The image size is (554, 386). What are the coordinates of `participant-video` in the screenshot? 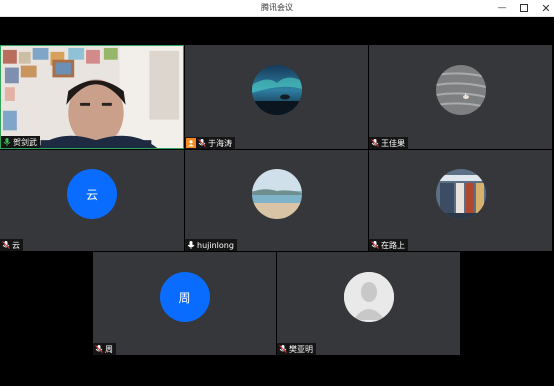 It's located at (92, 97).